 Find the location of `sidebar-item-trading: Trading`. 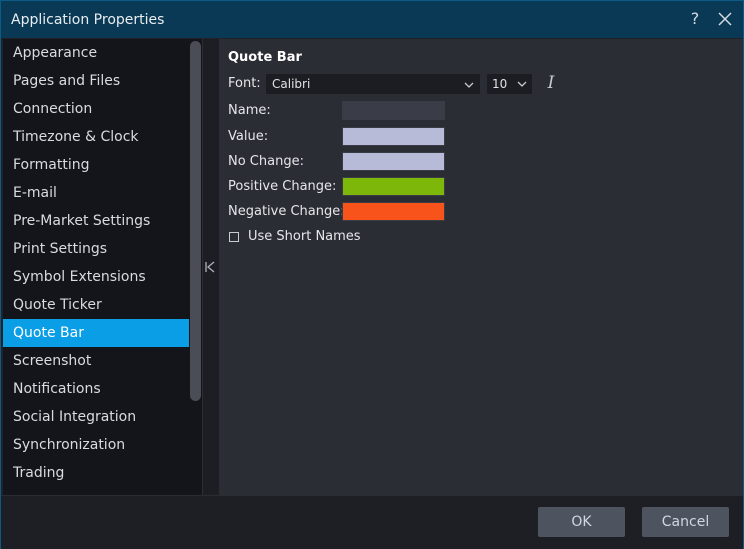

sidebar-item-trading: Trading is located at coordinates (96, 473).